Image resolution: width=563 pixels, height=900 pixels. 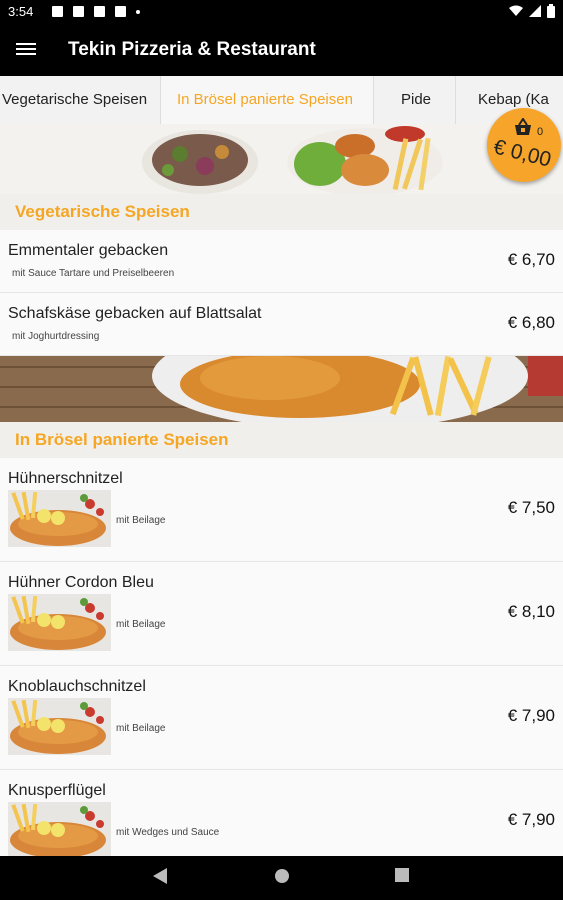 What do you see at coordinates (160, 876) in the screenshot?
I see `back-icon` at bounding box center [160, 876].